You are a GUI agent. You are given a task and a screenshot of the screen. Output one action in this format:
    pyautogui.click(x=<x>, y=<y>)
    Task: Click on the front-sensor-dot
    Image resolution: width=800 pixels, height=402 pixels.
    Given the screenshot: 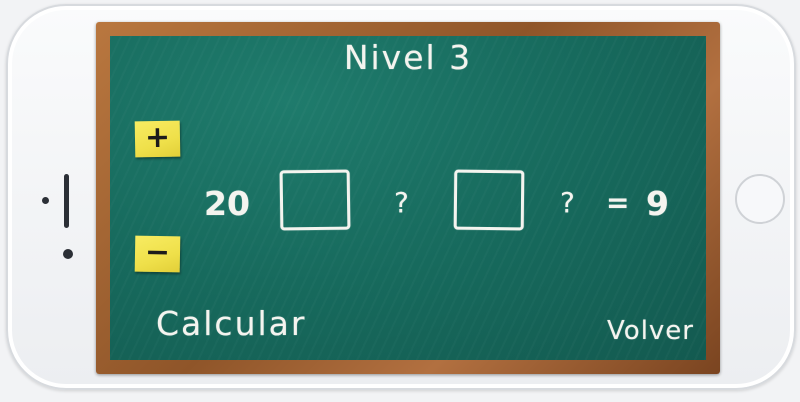 What is the action you would take?
    pyautogui.click(x=45, y=200)
    